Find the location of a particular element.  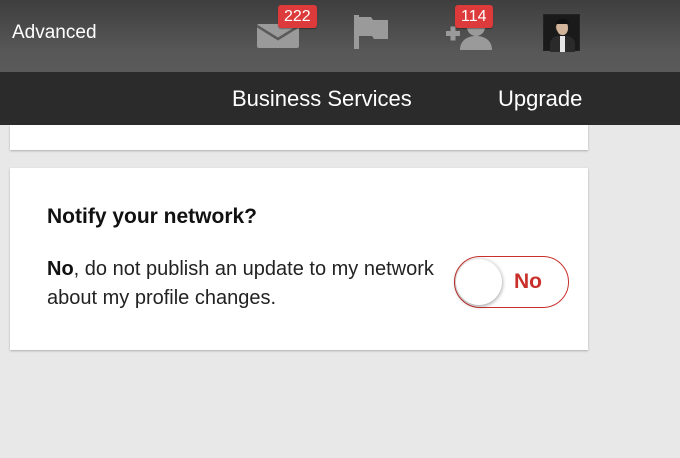

notifications-button is located at coordinates (372, 32).